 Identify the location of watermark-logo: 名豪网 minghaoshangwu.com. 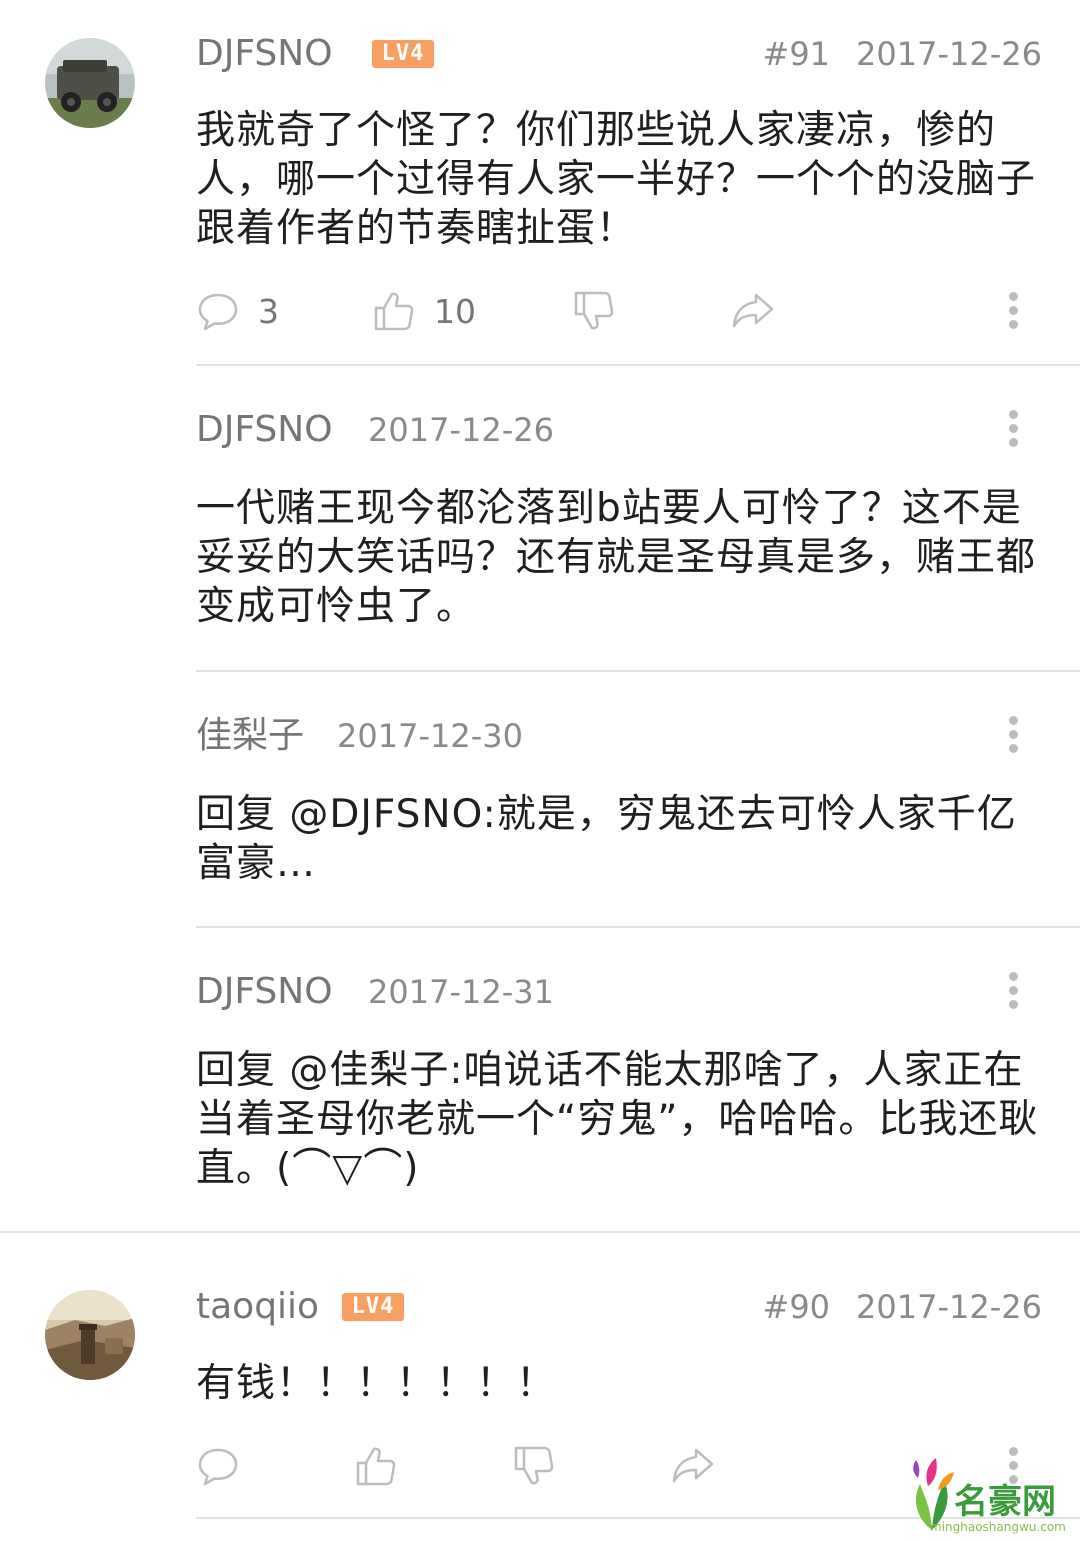
(991, 1495).